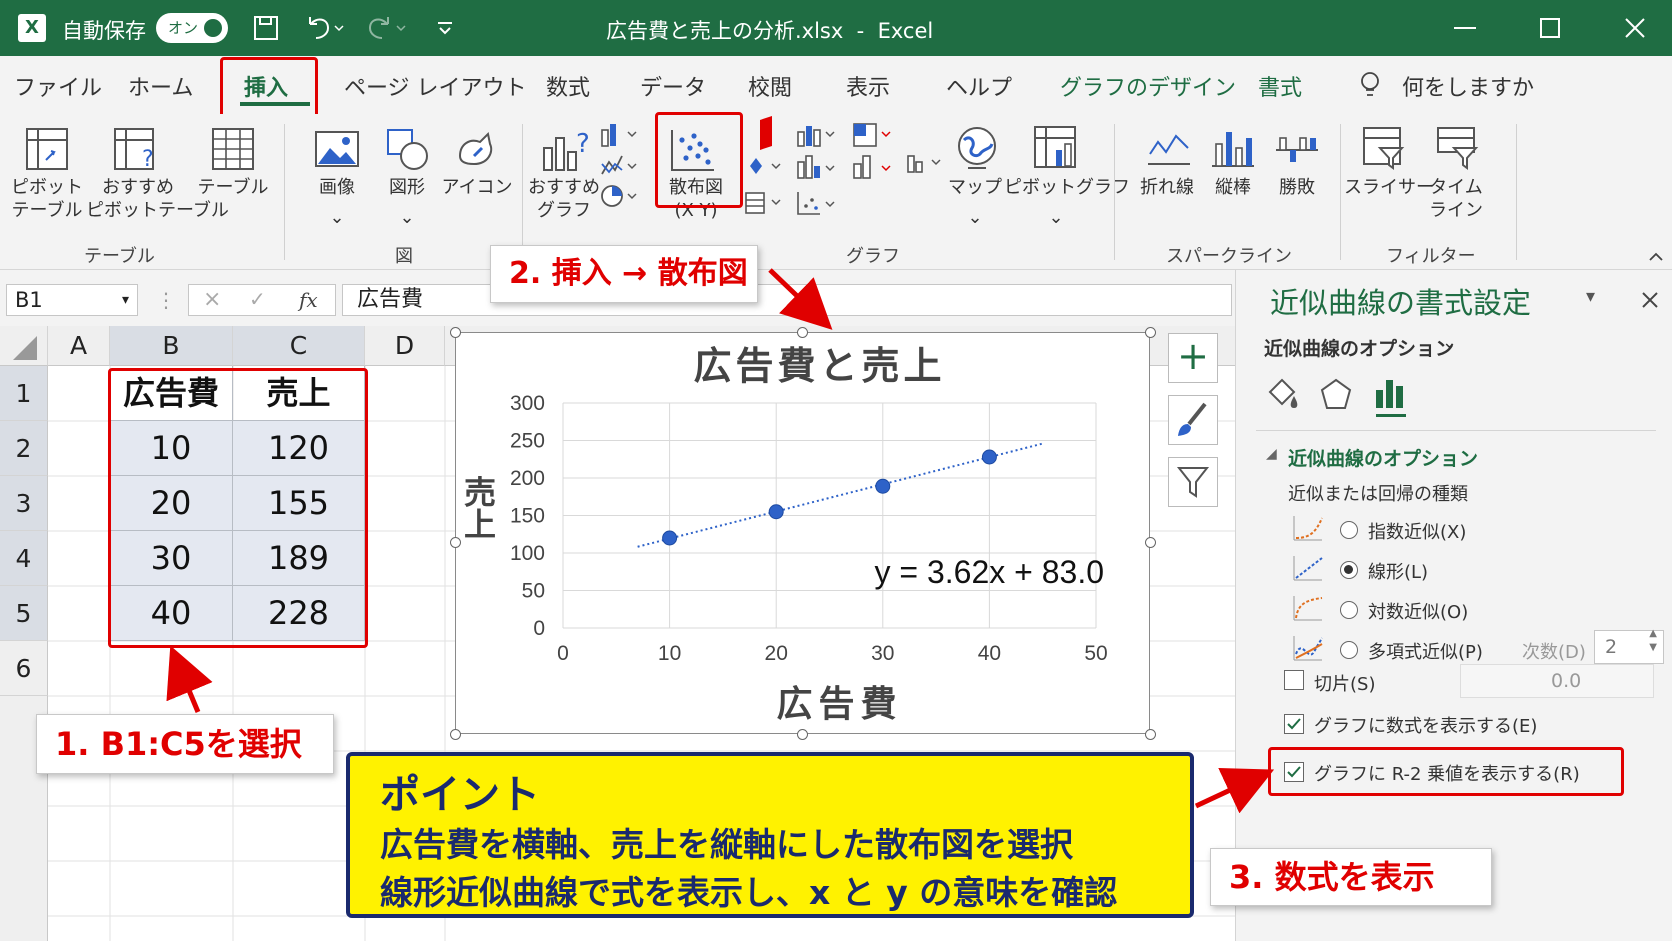 The height and width of the screenshot is (941, 1672). What do you see at coordinates (407, 217) in the screenshot?
I see `shapes-dropdown-icon: ⌄` at bounding box center [407, 217].